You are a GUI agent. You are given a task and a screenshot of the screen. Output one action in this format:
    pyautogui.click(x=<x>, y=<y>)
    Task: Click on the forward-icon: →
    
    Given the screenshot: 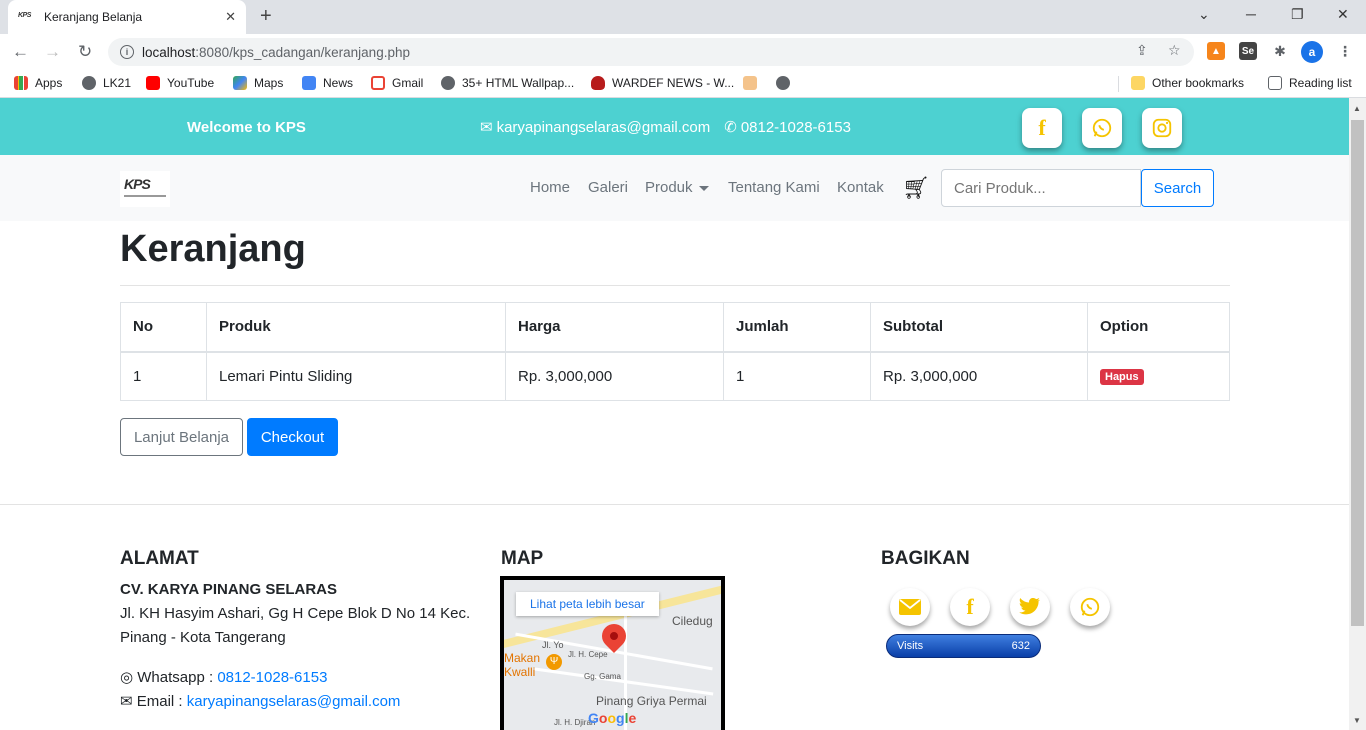 What is the action you would take?
    pyautogui.click(x=52, y=52)
    